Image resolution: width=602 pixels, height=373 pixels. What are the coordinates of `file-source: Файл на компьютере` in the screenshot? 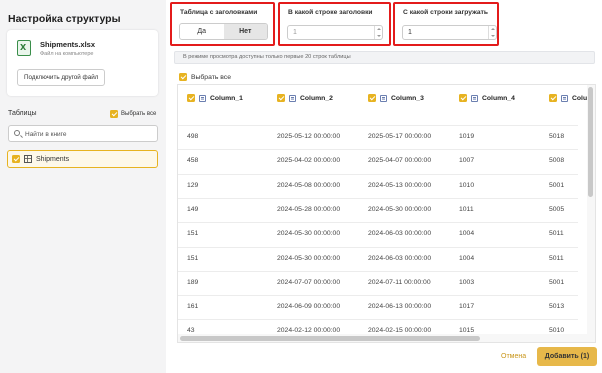 It's located at (67, 54).